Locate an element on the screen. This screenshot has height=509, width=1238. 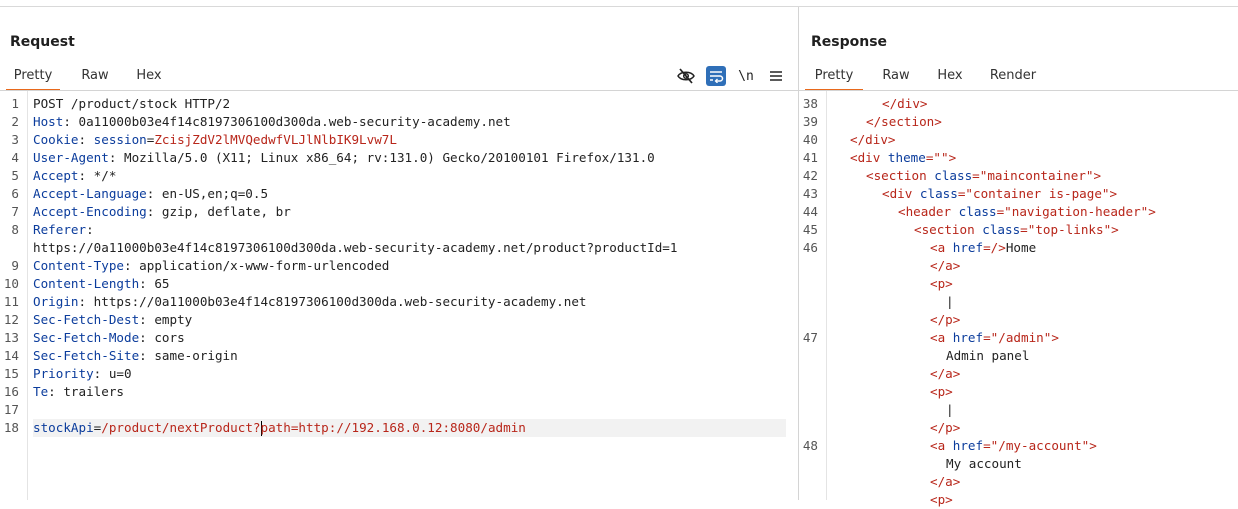
request-tab-pretty: Pretty is located at coordinates (33, 76).